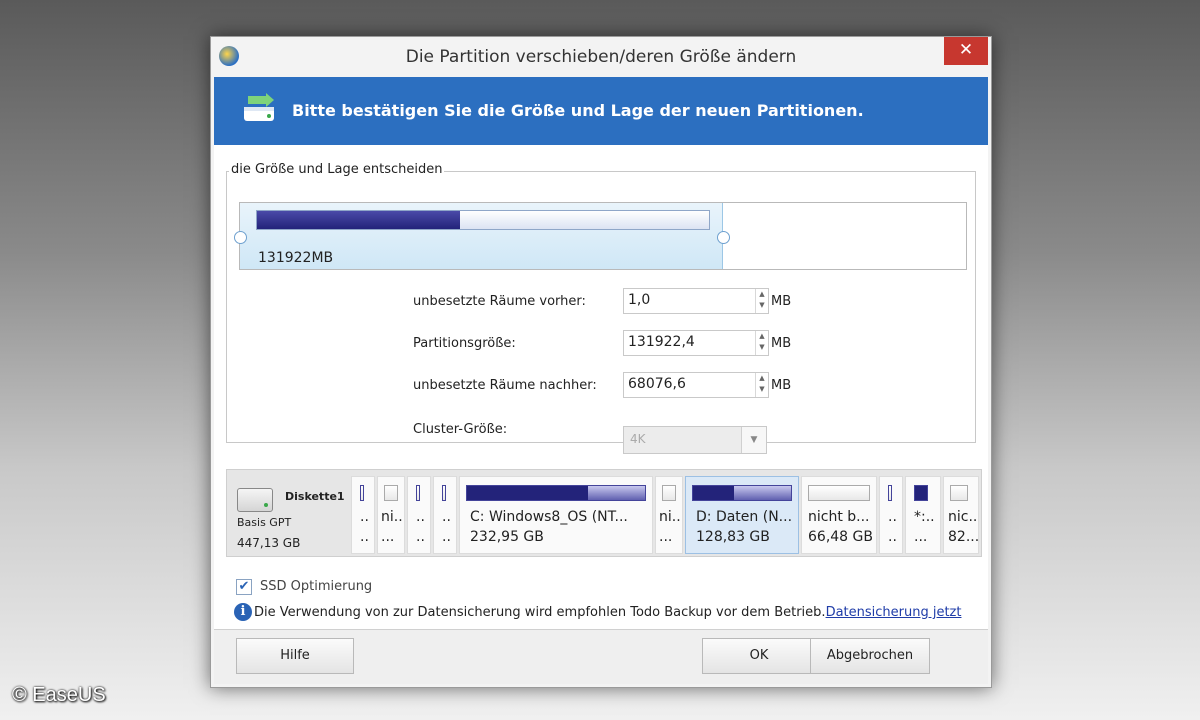 This screenshot has width=1200, height=720. What do you see at coordinates (481, 236) in the screenshot?
I see `selected-partition: 131922MB` at bounding box center [481, 236].